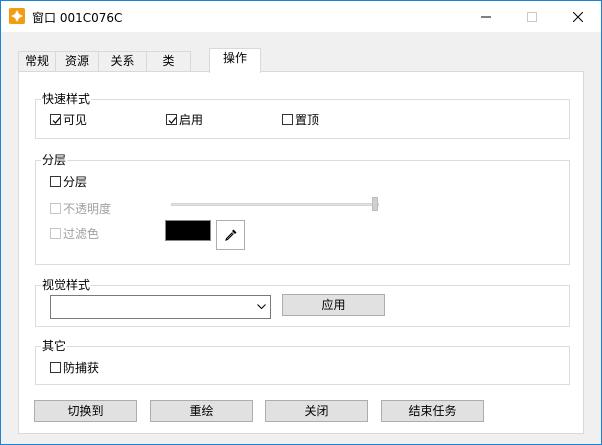 The height and width of the screenshot is (445, 602). I want to click on tab-label: 资源, so click(76, 61).